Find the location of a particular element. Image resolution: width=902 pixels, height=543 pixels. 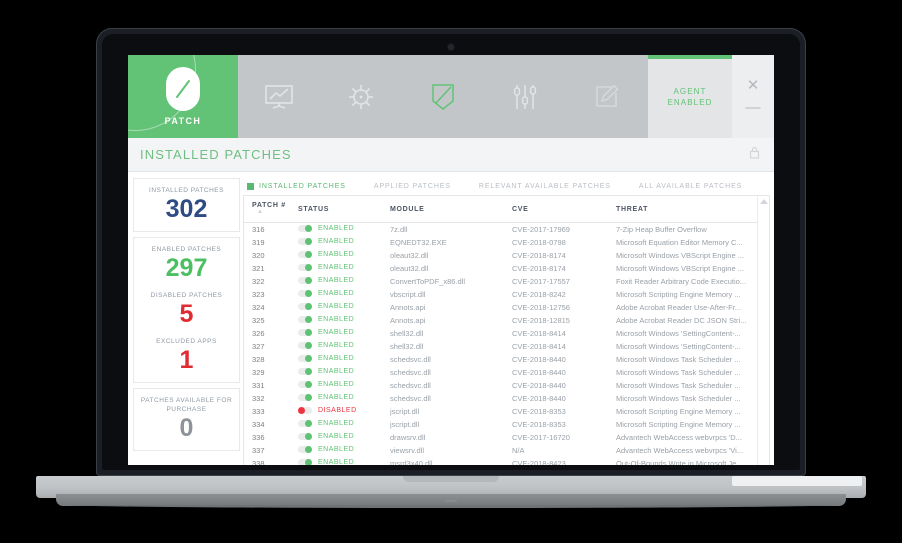

column-header-status: STATUS is located at coordinates (344, 209).